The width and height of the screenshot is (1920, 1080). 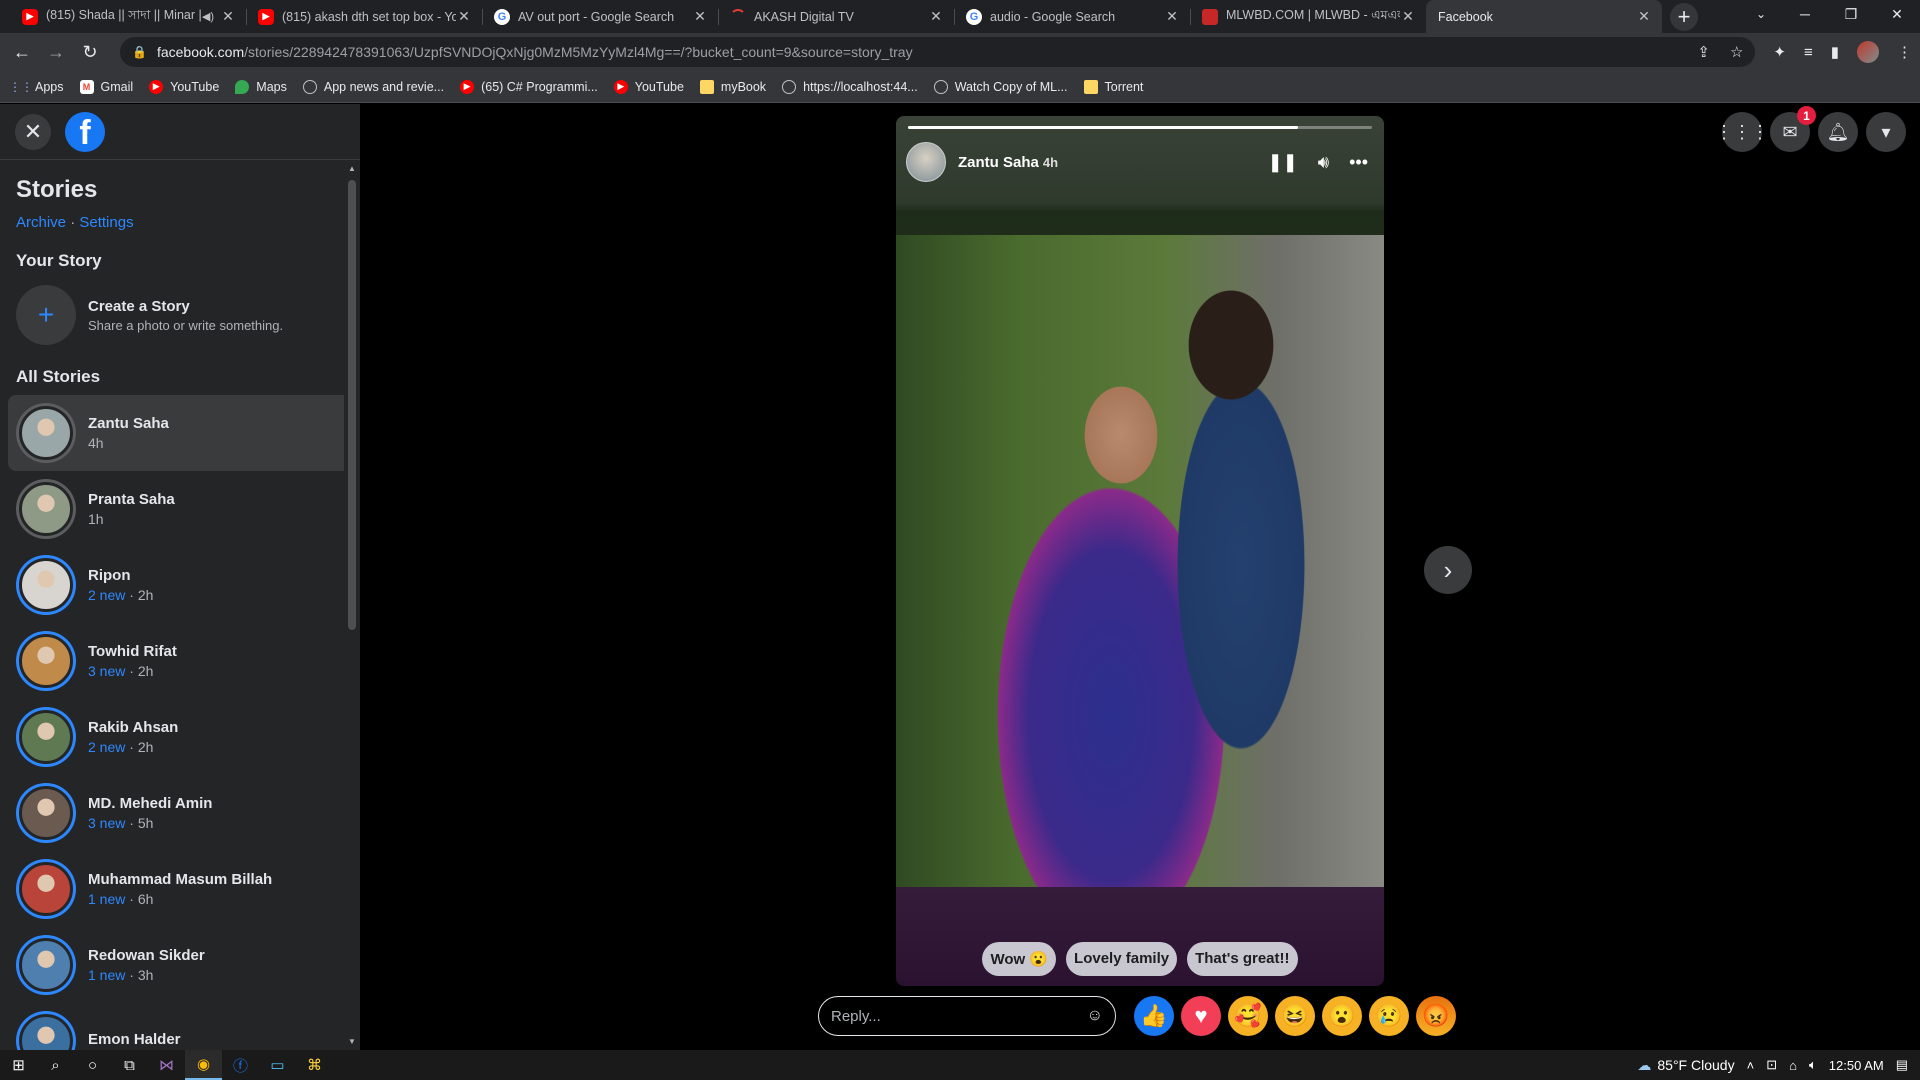 What do you see at coordinates (92, 1065) in the screenshot?
I see `cortana-icon: ○` at bounding box center [92, 1065].